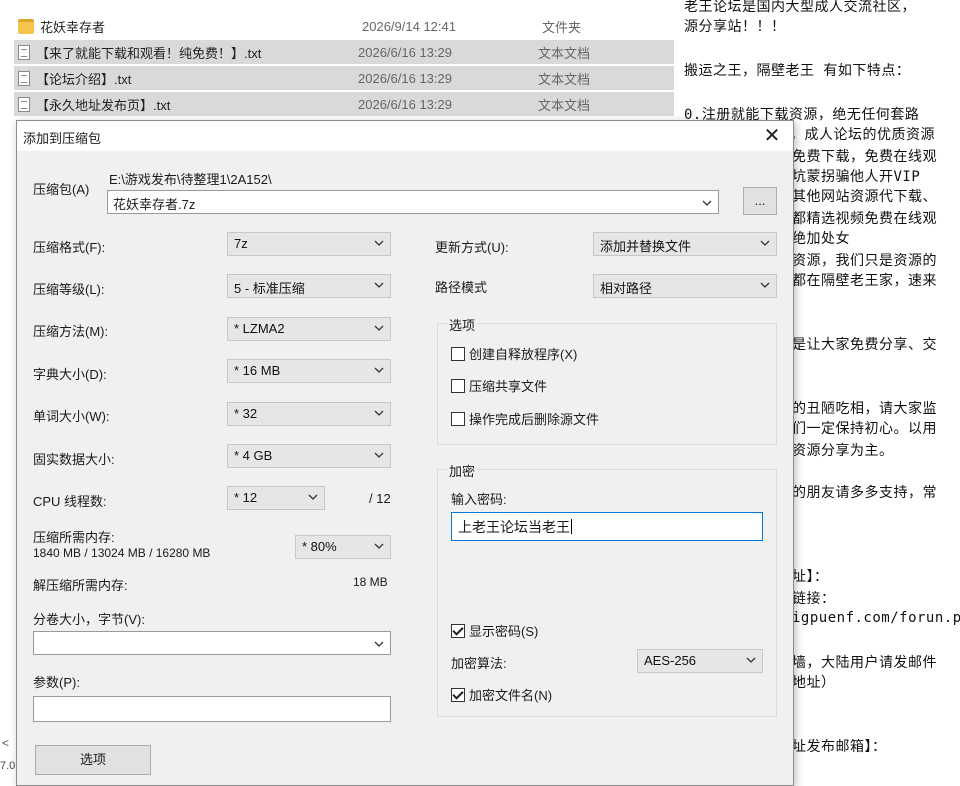 This screenshot has height=786, width=960. Describe the element at coordinates (839, 747) in the screenshot. I see `note-line: 址发布邮箱】：` at that location.